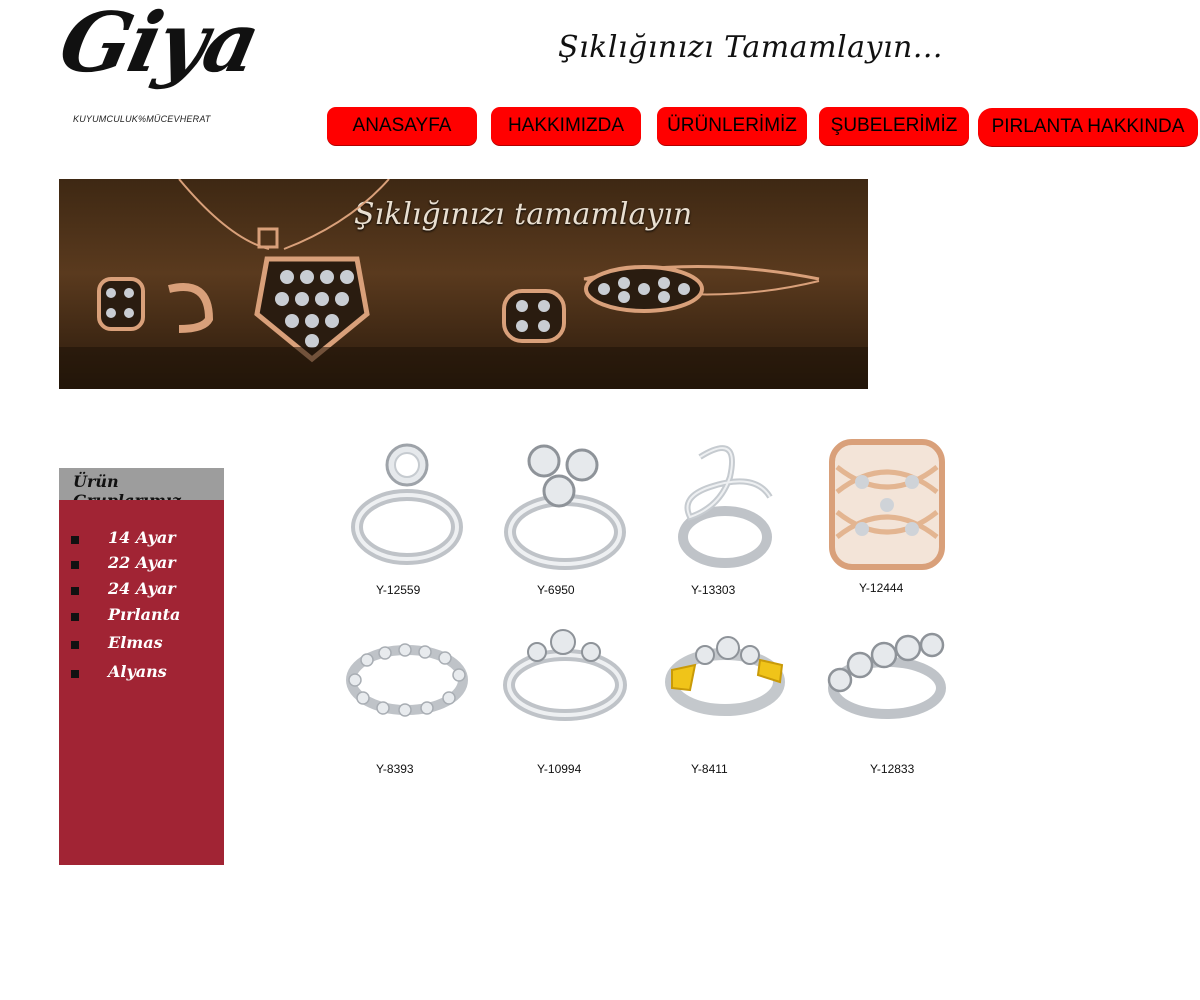 This screenshot has width=1200, height=1000. I want to click on nav-urunlerimiz-button: ÜRÜNLERİMİZ, so click(732, 126).